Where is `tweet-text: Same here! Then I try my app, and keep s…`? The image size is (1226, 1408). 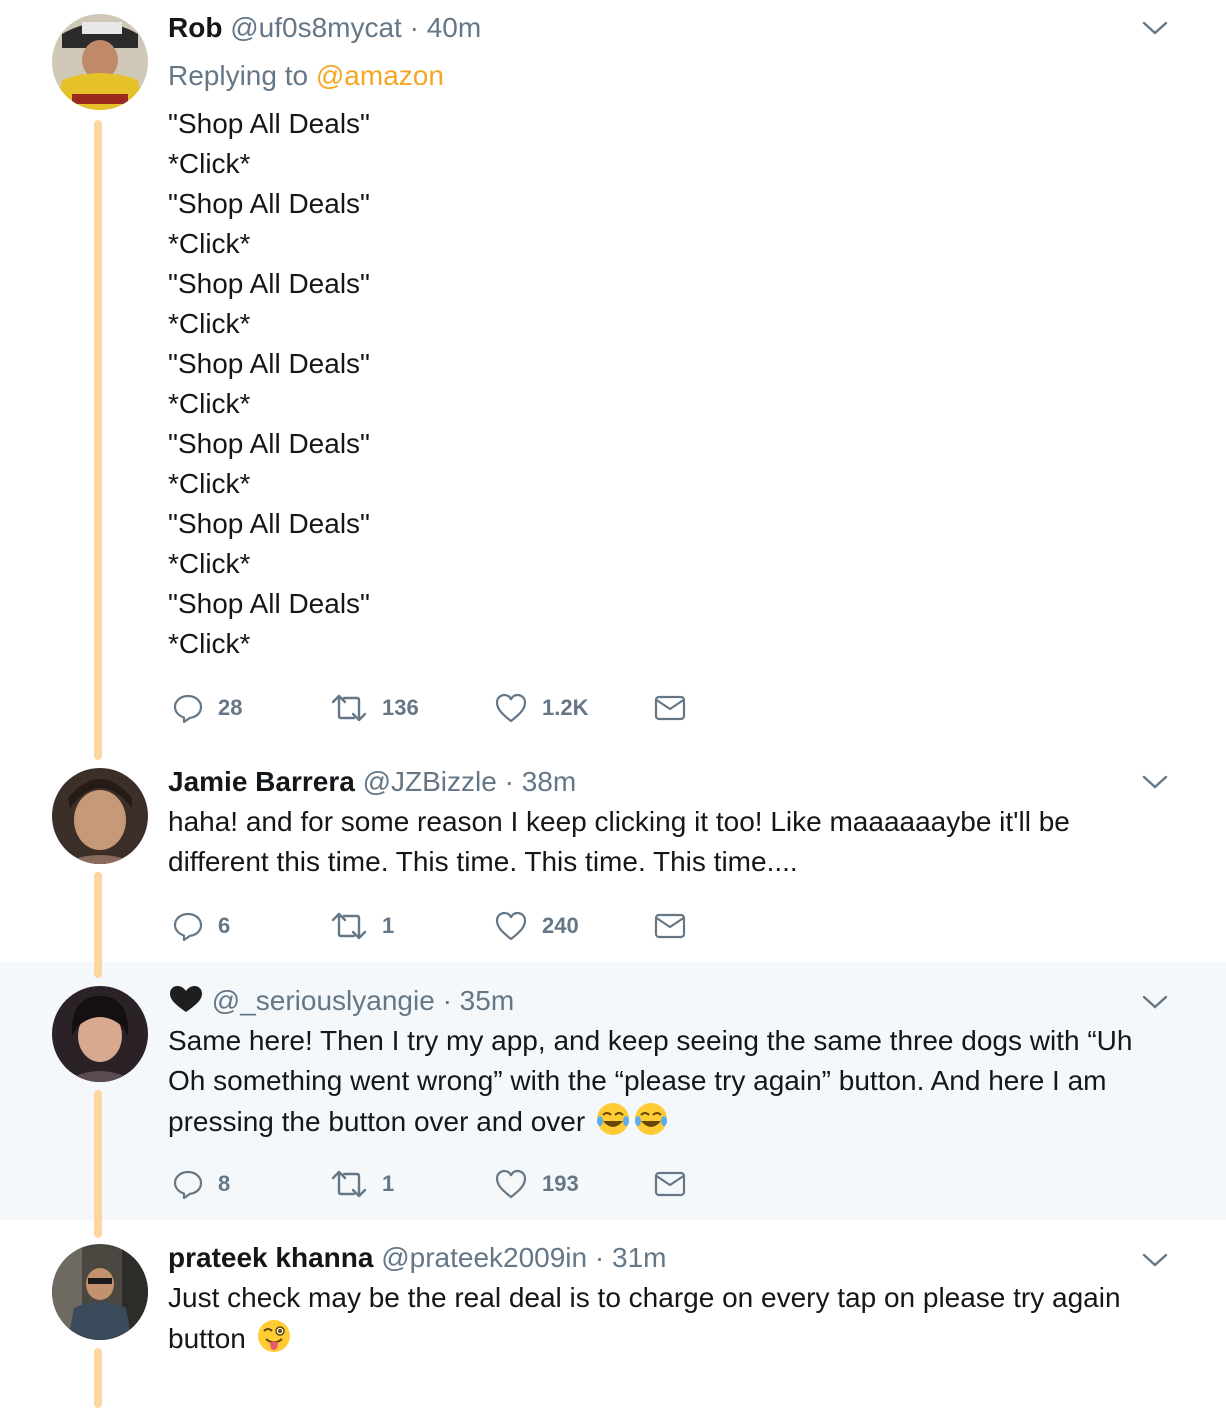
tweet-text: Same here! Then I try my app, and keep s… is located at coordinates (667, 1081).